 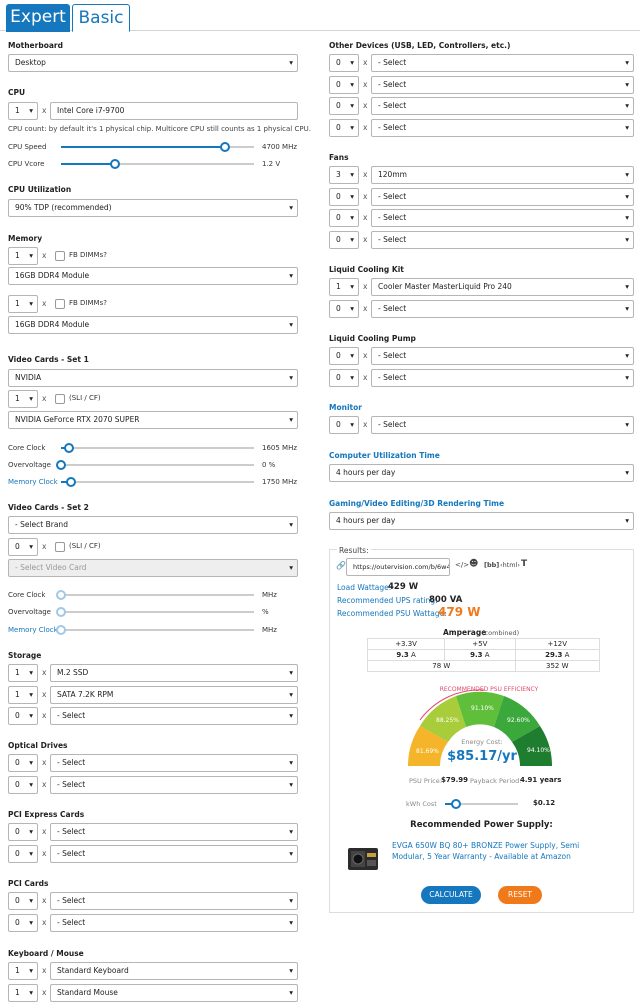 I want to click on cpu-speed-slider, so click(x=157, y=147).